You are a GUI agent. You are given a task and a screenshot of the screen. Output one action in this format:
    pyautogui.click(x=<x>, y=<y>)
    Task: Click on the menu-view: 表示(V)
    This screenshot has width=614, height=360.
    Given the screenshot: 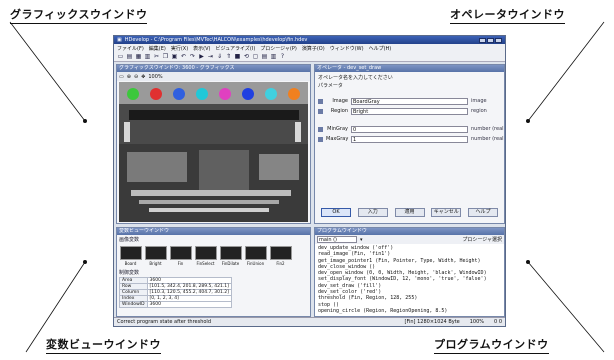 What is the action you would take?
    pyautogui.click(x=201, y=48)
    